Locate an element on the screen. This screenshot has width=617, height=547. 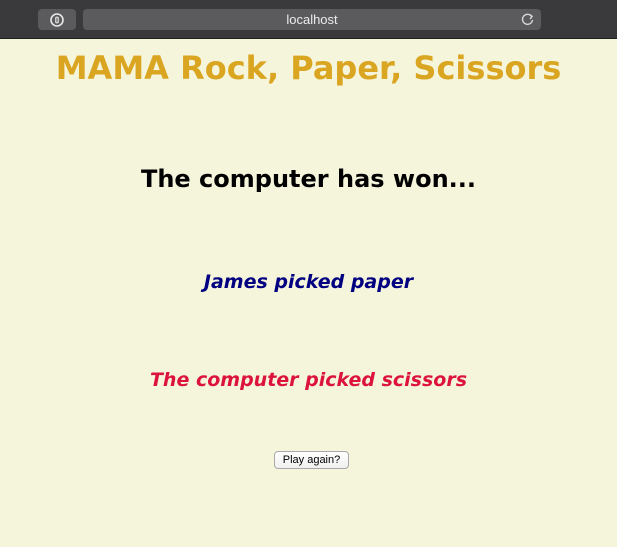
privacy-report-button is located at coordinates (57, 19).